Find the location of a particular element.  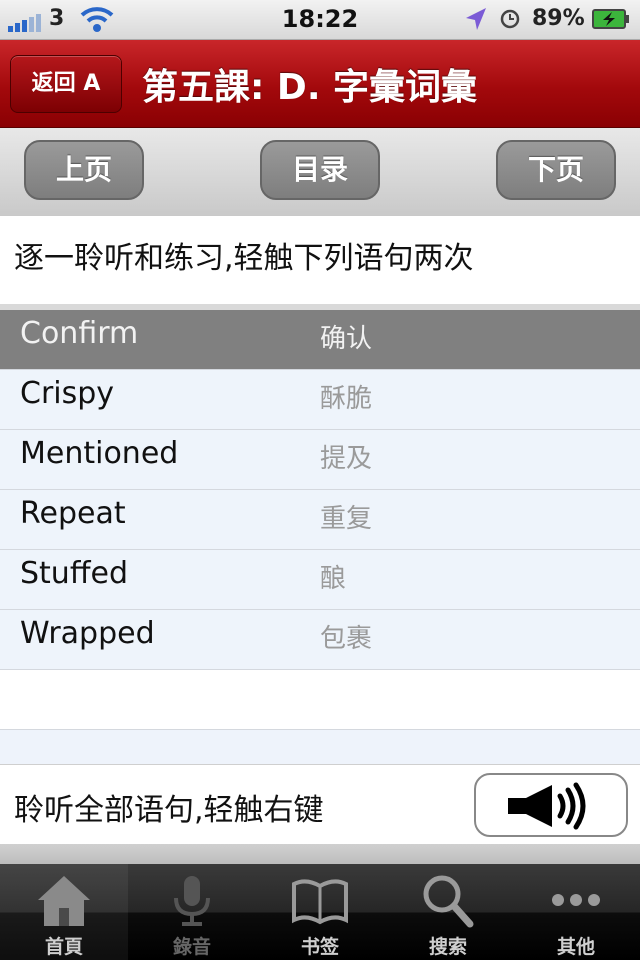

table-of-contents-button: 目录 is located at coordinates (320, 170).